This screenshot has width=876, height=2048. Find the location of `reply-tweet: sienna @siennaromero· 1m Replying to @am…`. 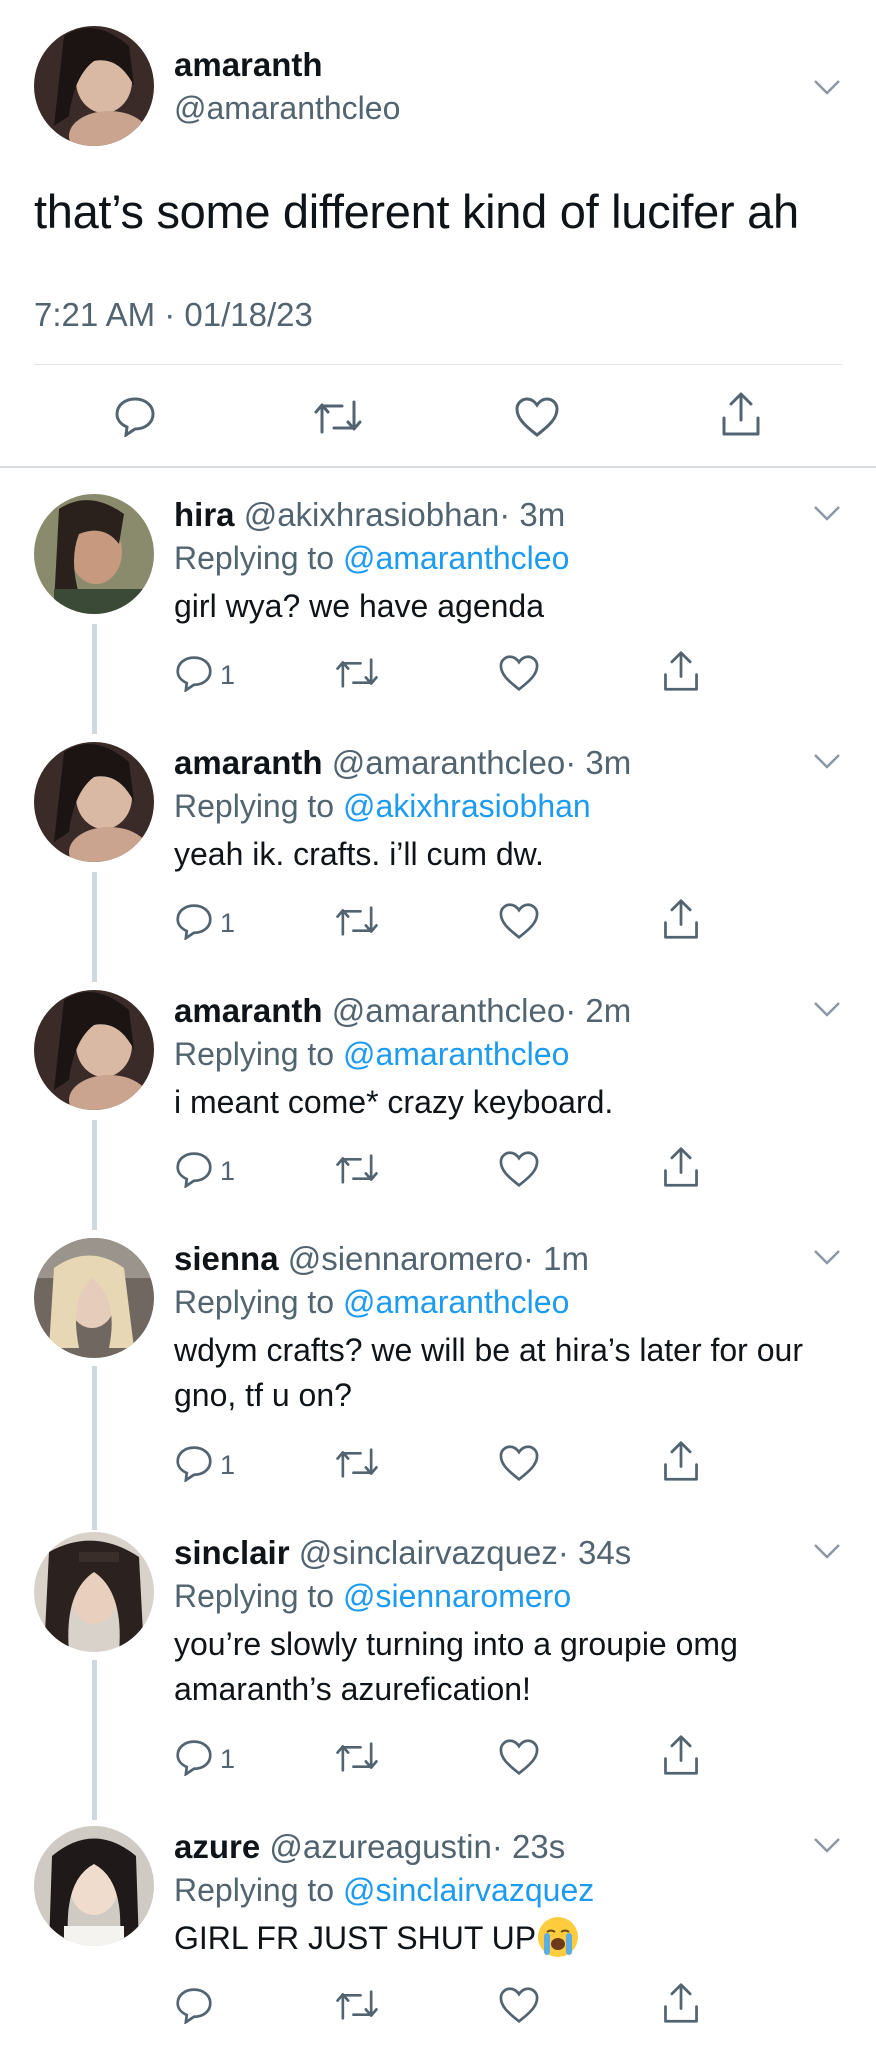

reply-tweet: sienna @siennaromero· 1m Replying to @am… is located at coordinates (438, 1373).